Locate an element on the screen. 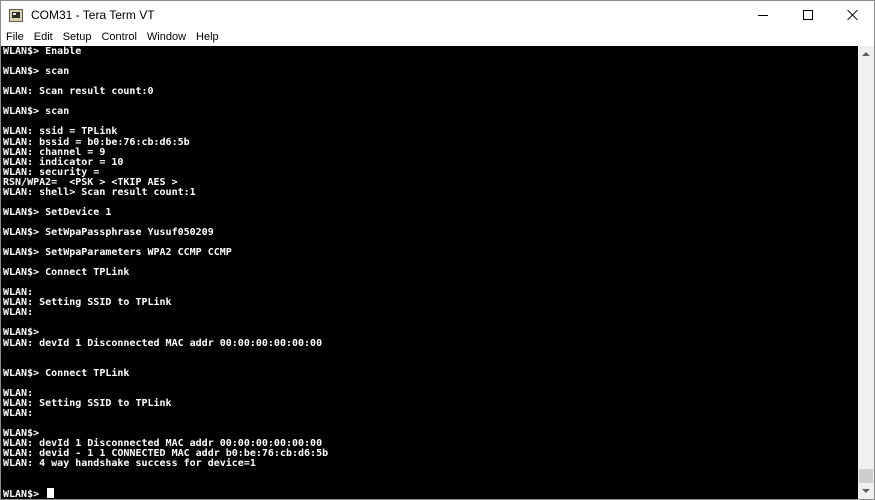 The image size is (875, 500). menu-file: File is located at coordinates (15, 37).